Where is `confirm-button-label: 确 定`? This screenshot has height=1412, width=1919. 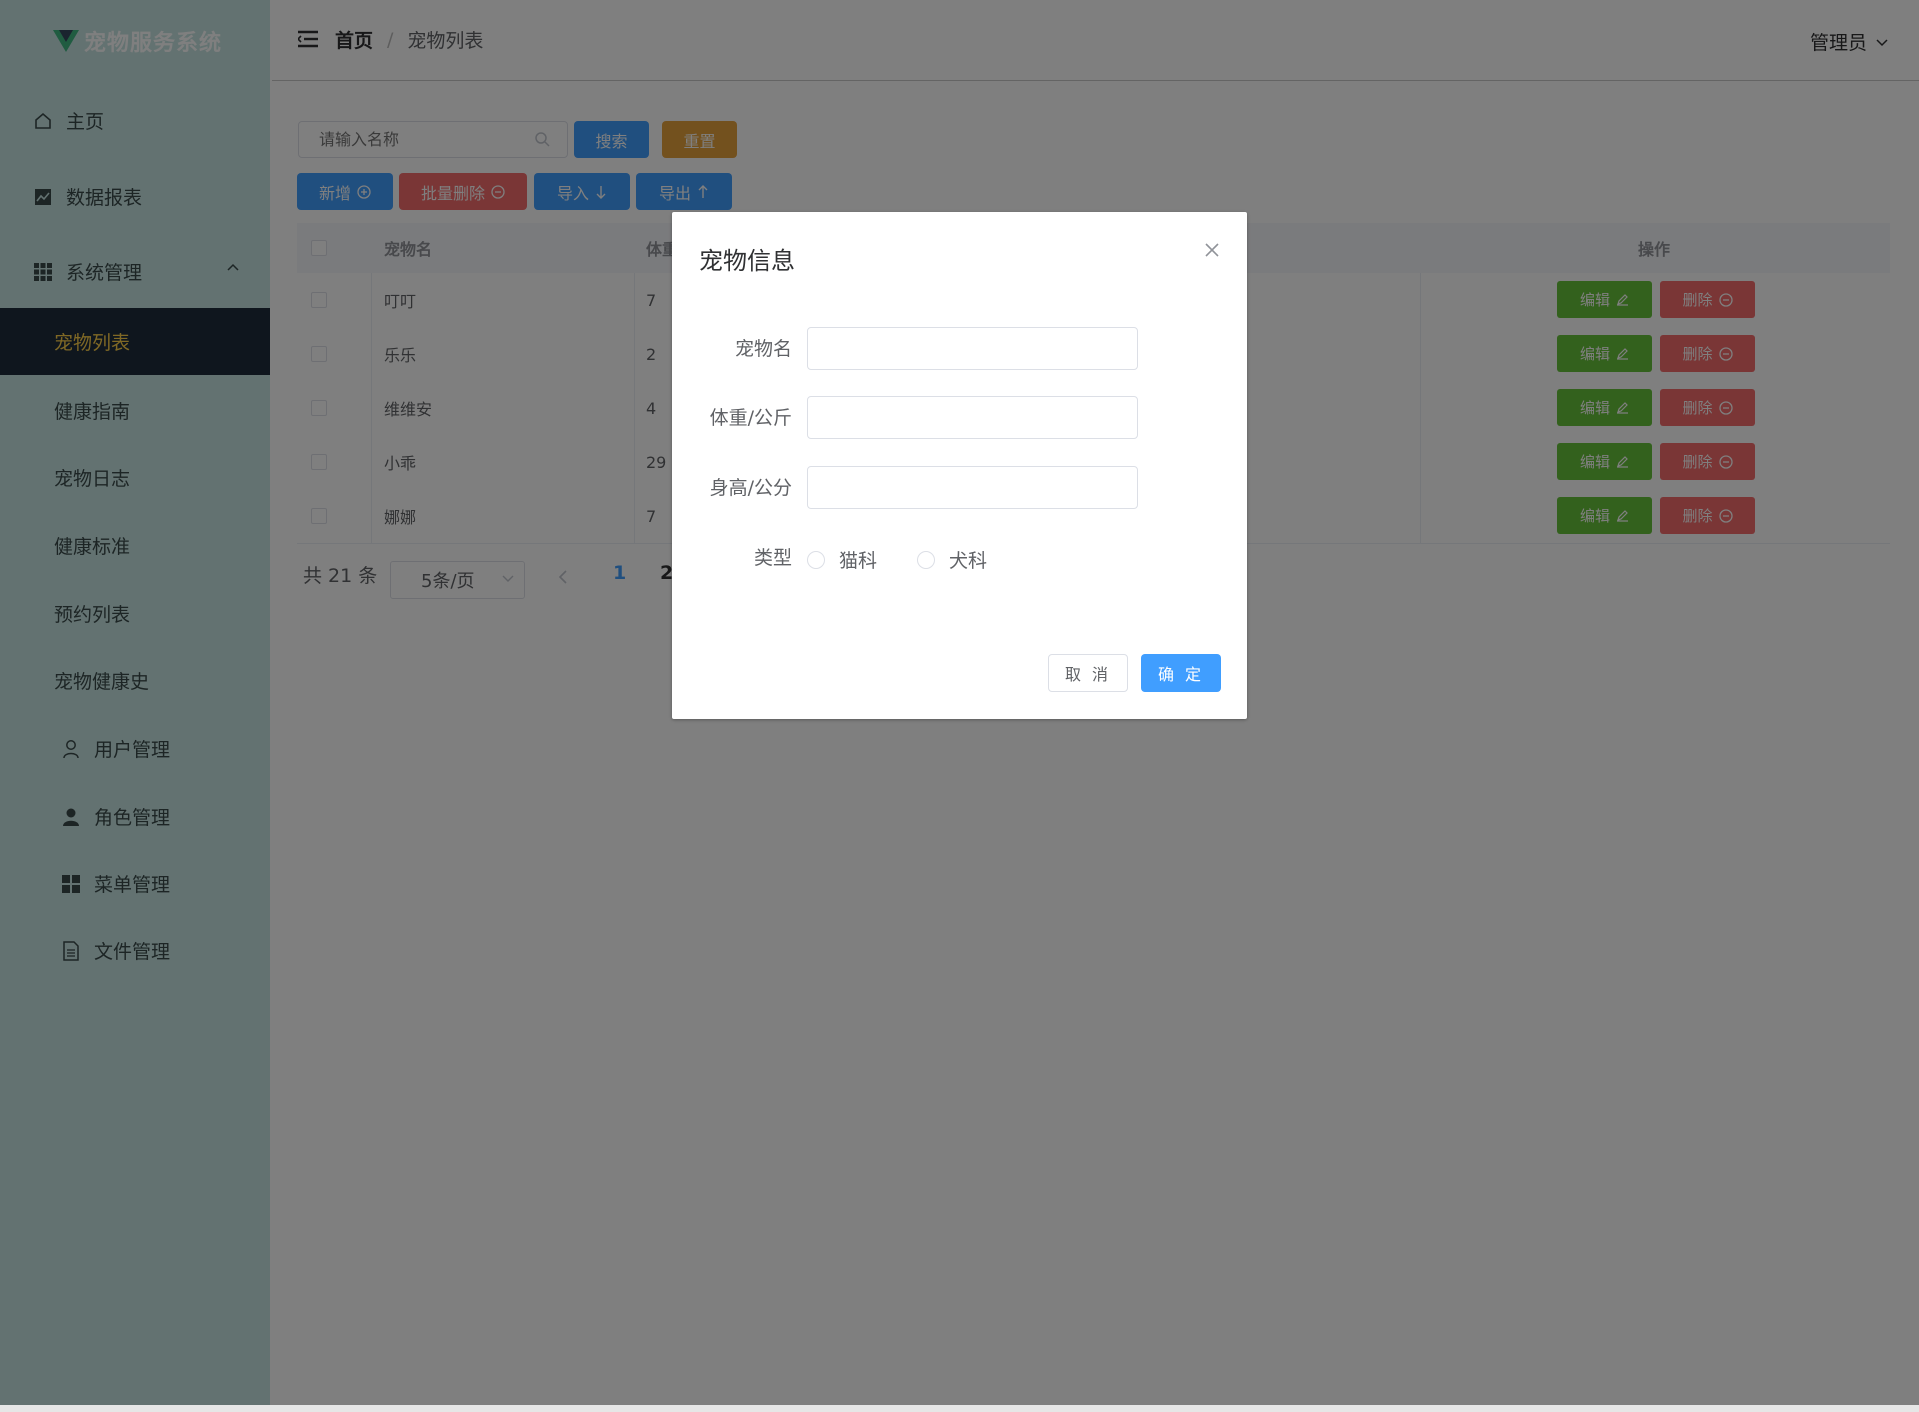 confirm-button-label: 确 定 is located at coordinates (1181, 674).